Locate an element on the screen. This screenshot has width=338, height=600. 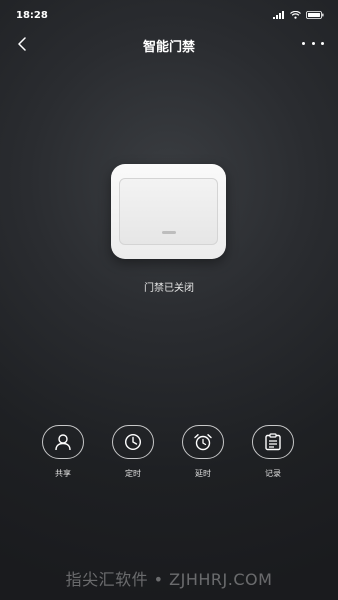
watermark: 指尖汇软件 • ZJHHRJ.COM is located at coordinates (169, 579).